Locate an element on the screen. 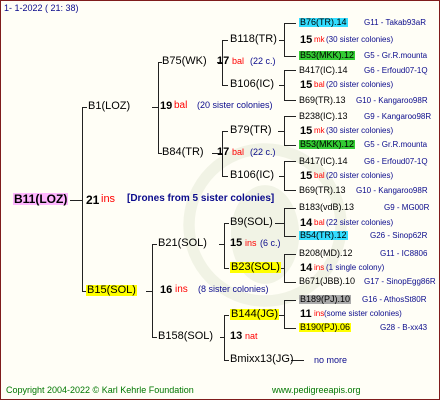 Image resolution: width=440 pixels, height=400 pixels. gen4-b671-loc: G17 - SinopEgg86R is located at coordinates (400, 281).